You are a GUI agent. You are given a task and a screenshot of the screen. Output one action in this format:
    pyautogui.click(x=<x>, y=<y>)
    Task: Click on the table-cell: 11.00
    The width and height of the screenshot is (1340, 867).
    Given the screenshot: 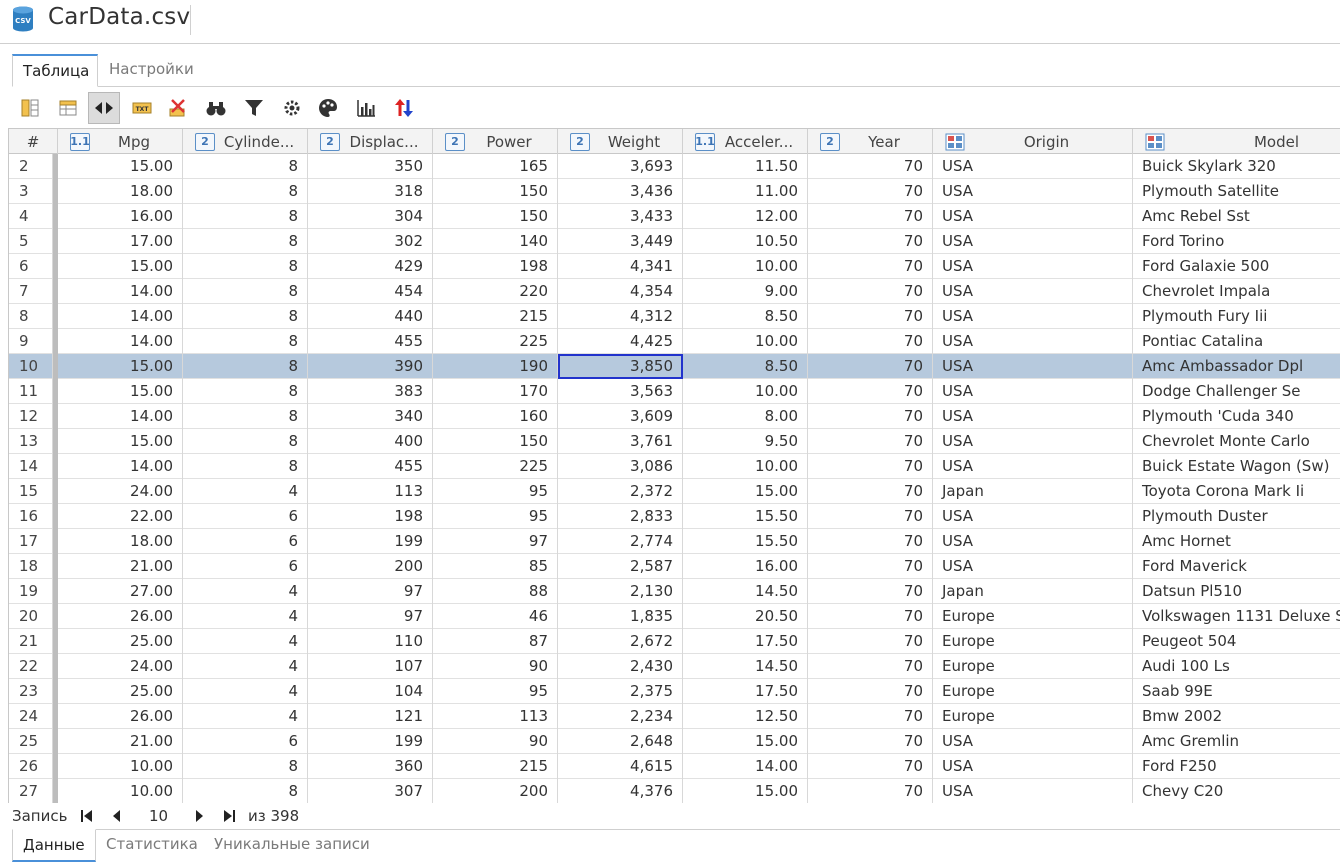 What is the action you would take?
    pyautogui.click(x=745, y=191)
    